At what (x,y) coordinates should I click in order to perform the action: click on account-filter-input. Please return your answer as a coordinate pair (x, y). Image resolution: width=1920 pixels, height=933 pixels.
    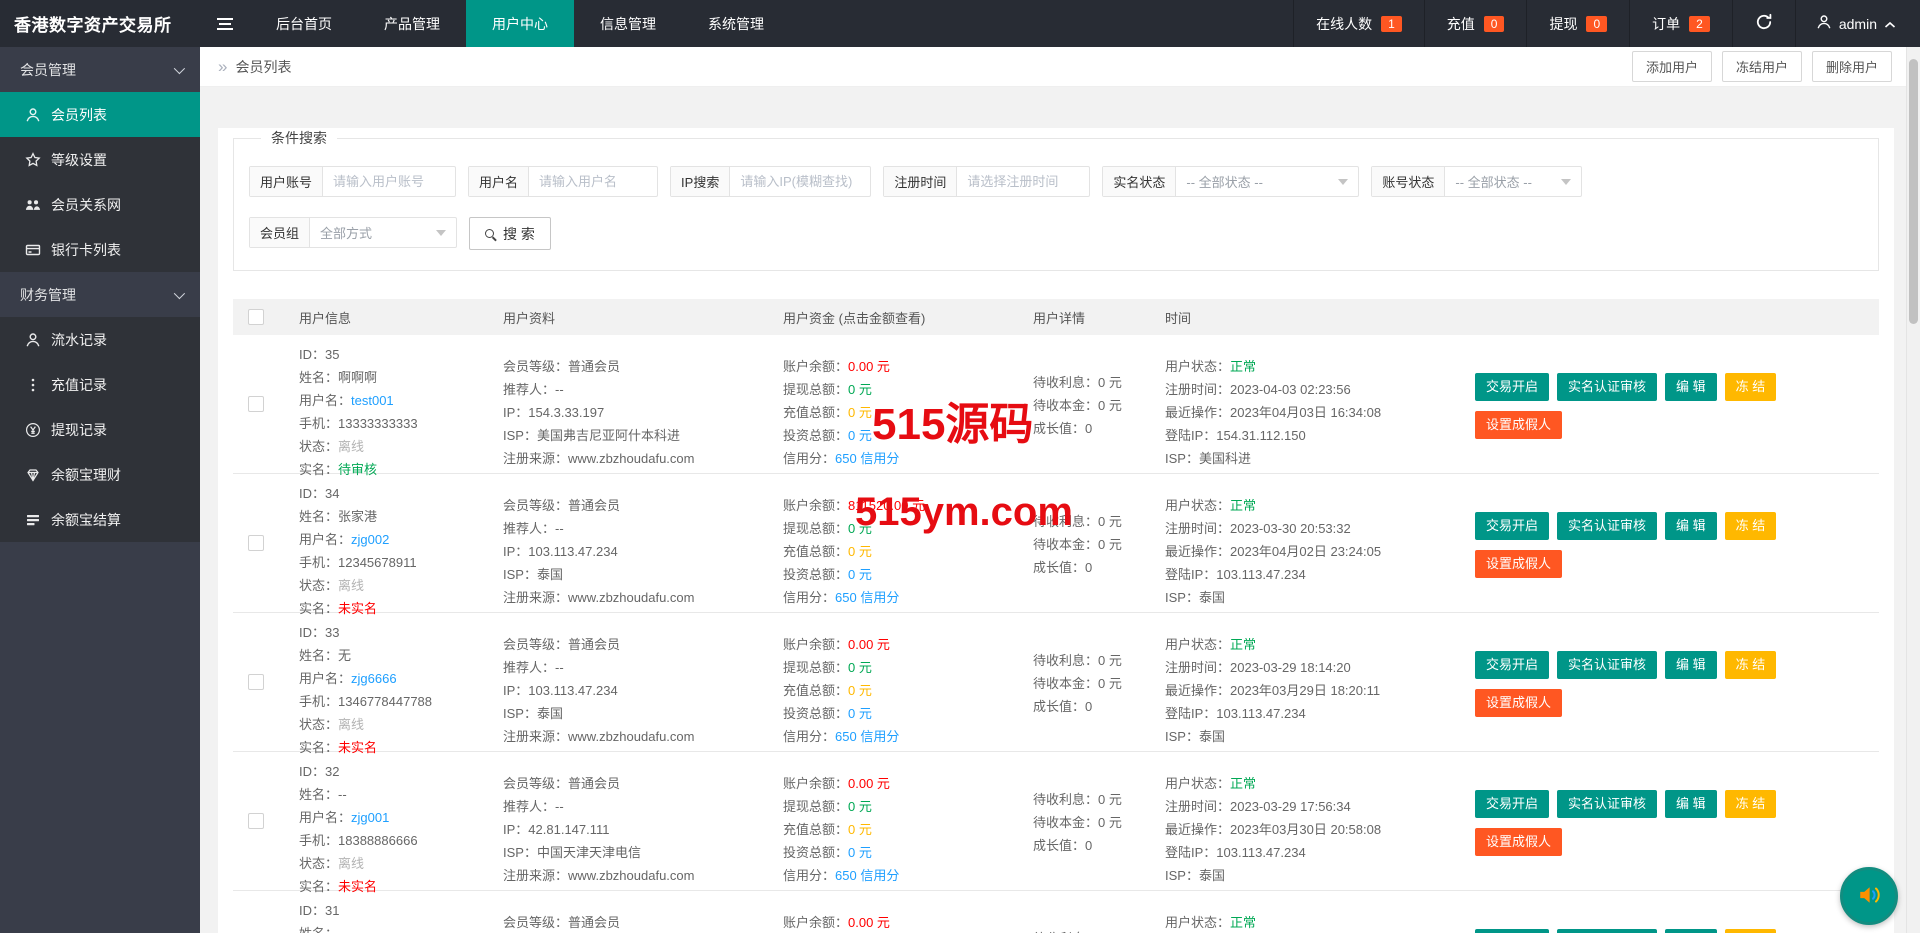
    Looking at the image, I should click on (389, 181).